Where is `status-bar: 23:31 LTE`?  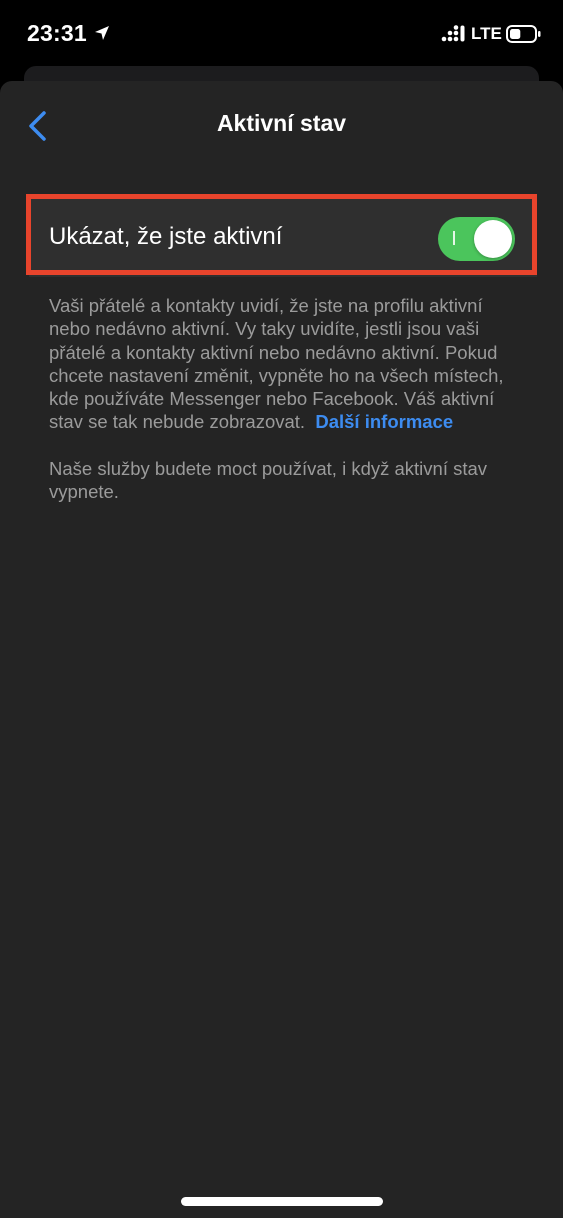 status-bar: 23:31 LTE is located at coordinates (281, 33).